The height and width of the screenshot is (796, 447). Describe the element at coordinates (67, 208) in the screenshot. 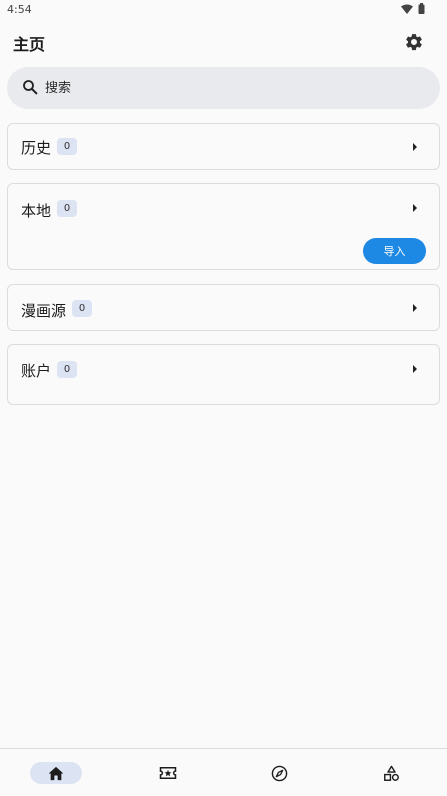

I see `local-count-badge: 0` at that location.